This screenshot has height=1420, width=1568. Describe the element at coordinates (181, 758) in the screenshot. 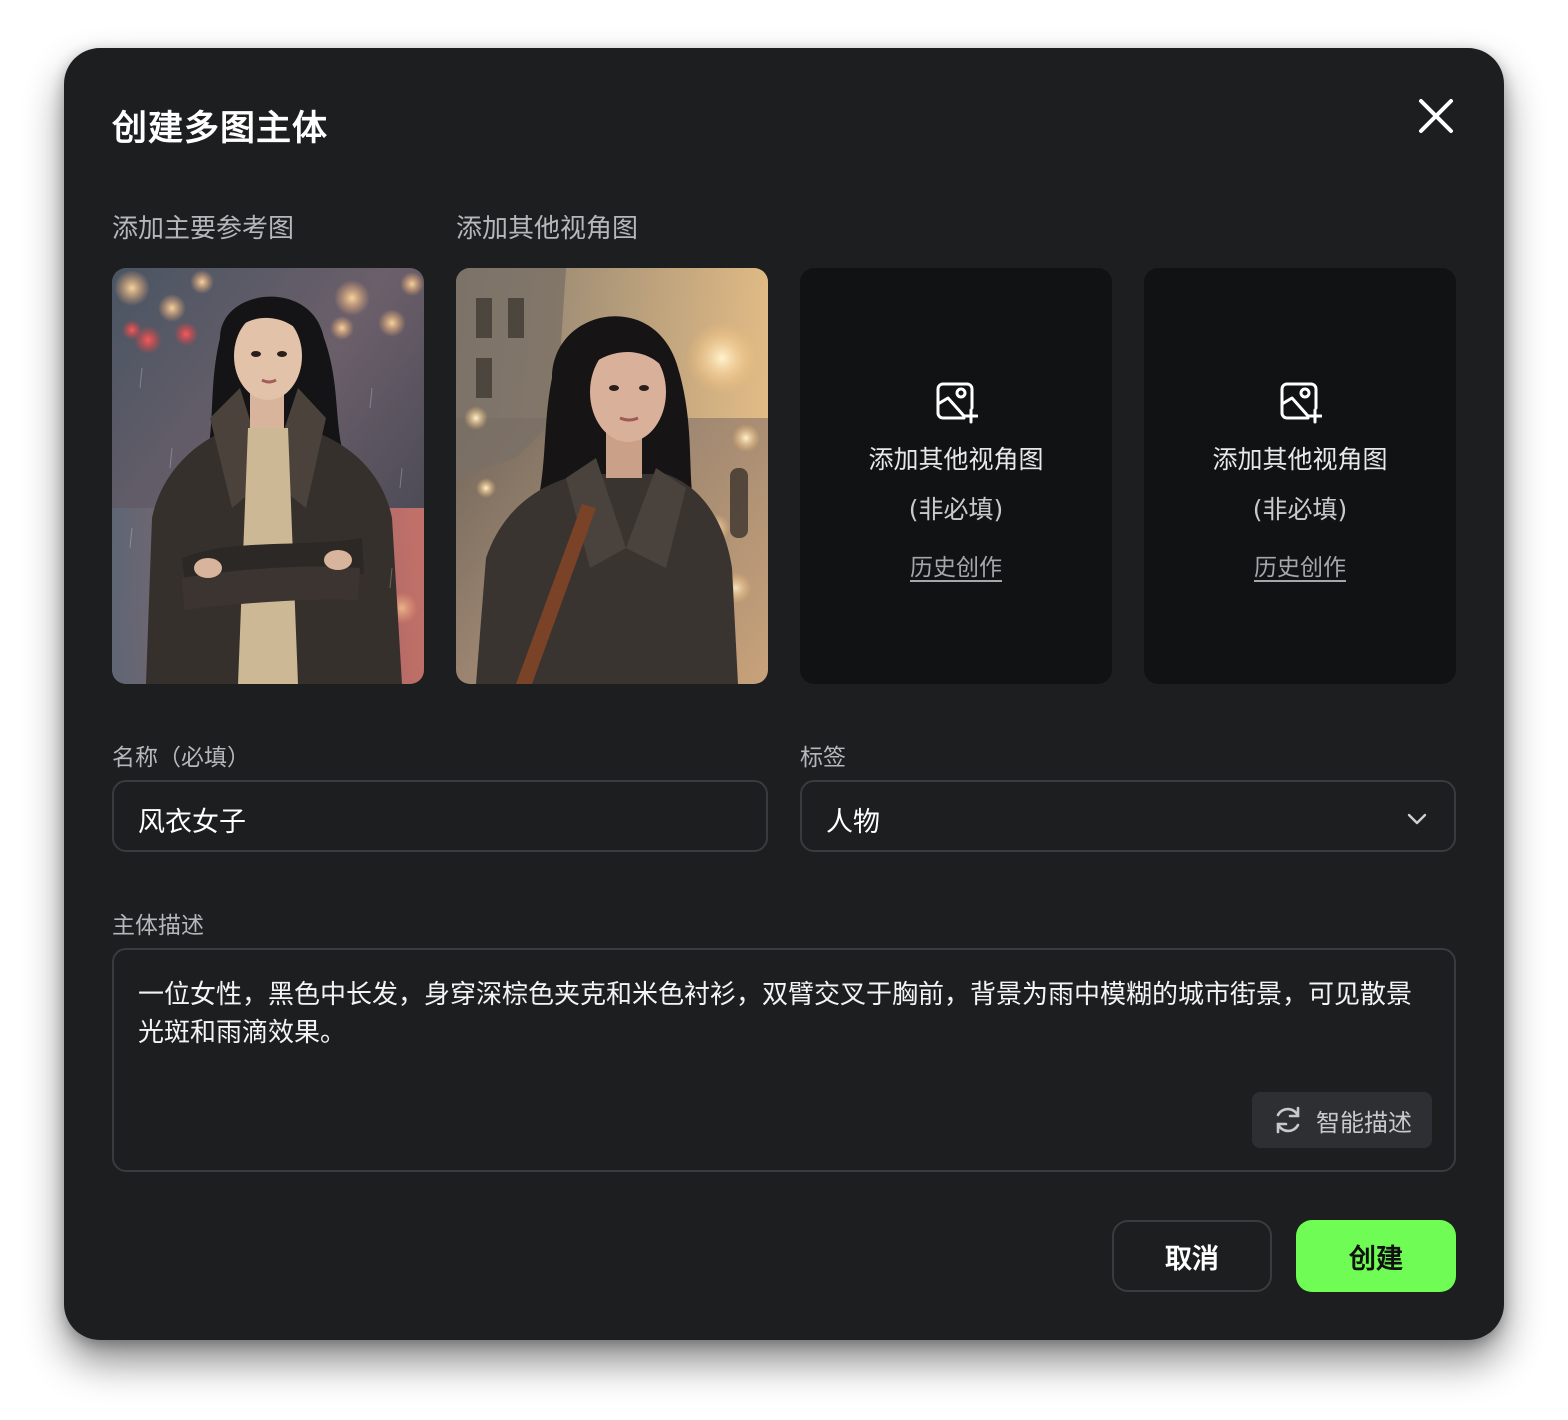

I see `name-label: 名称（必填）` at that location.